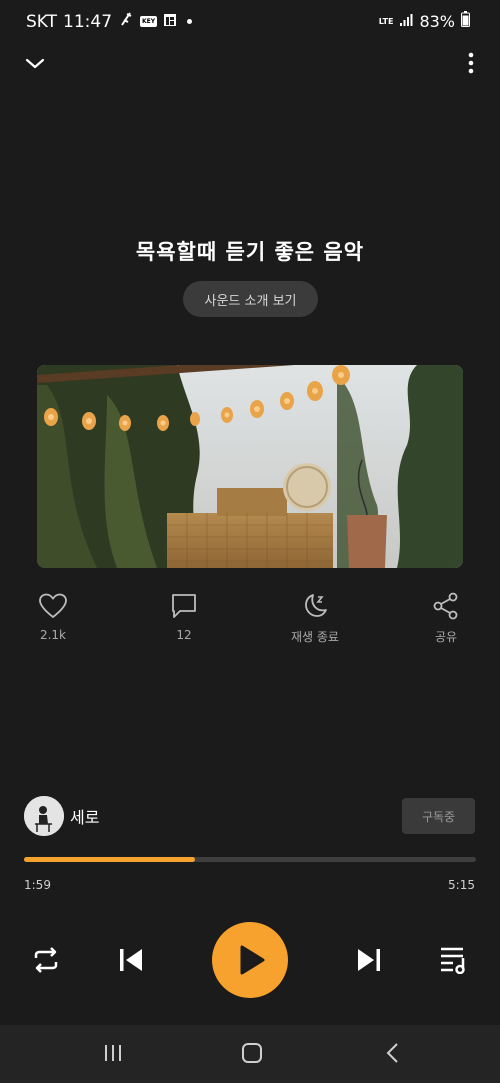  I want to click on artist-info: 세로, so click(61, 816).